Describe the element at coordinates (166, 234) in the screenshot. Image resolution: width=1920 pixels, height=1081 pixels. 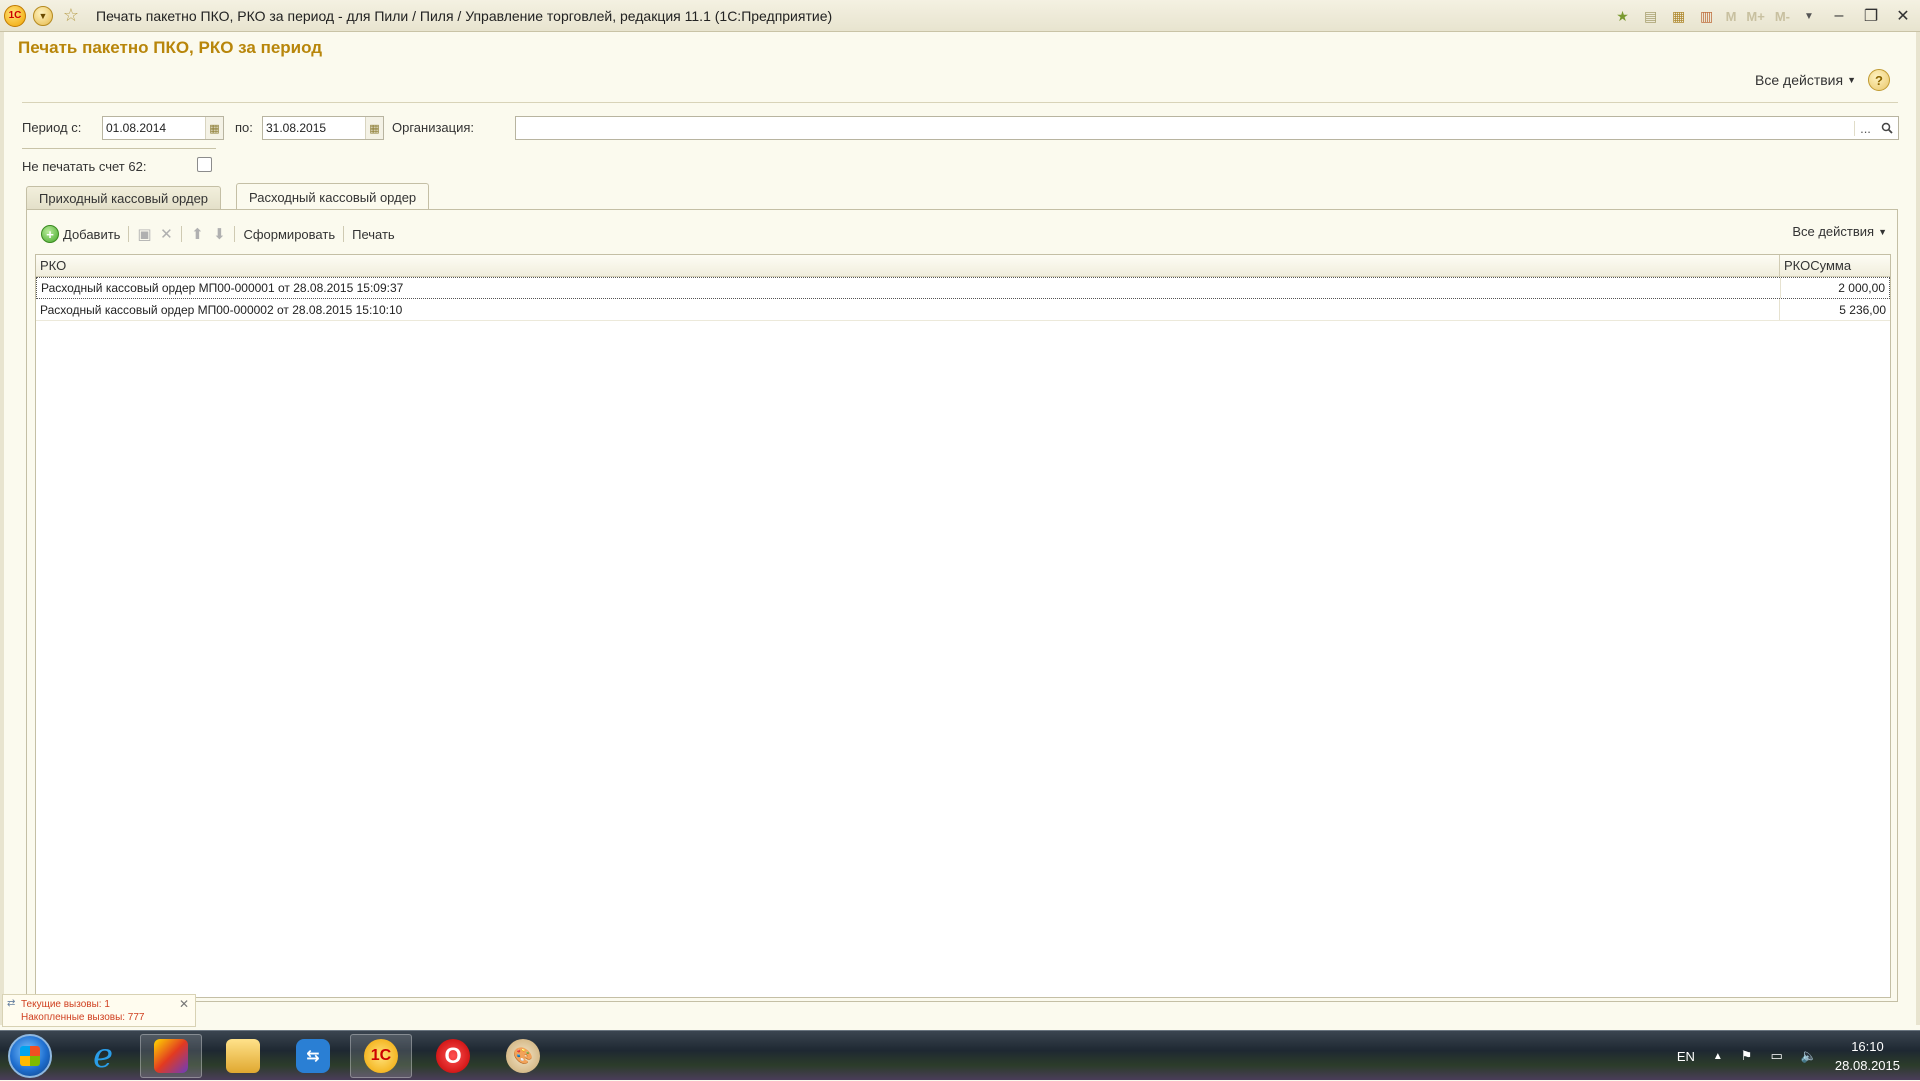
I see `delete-icon: ✕` at that location.